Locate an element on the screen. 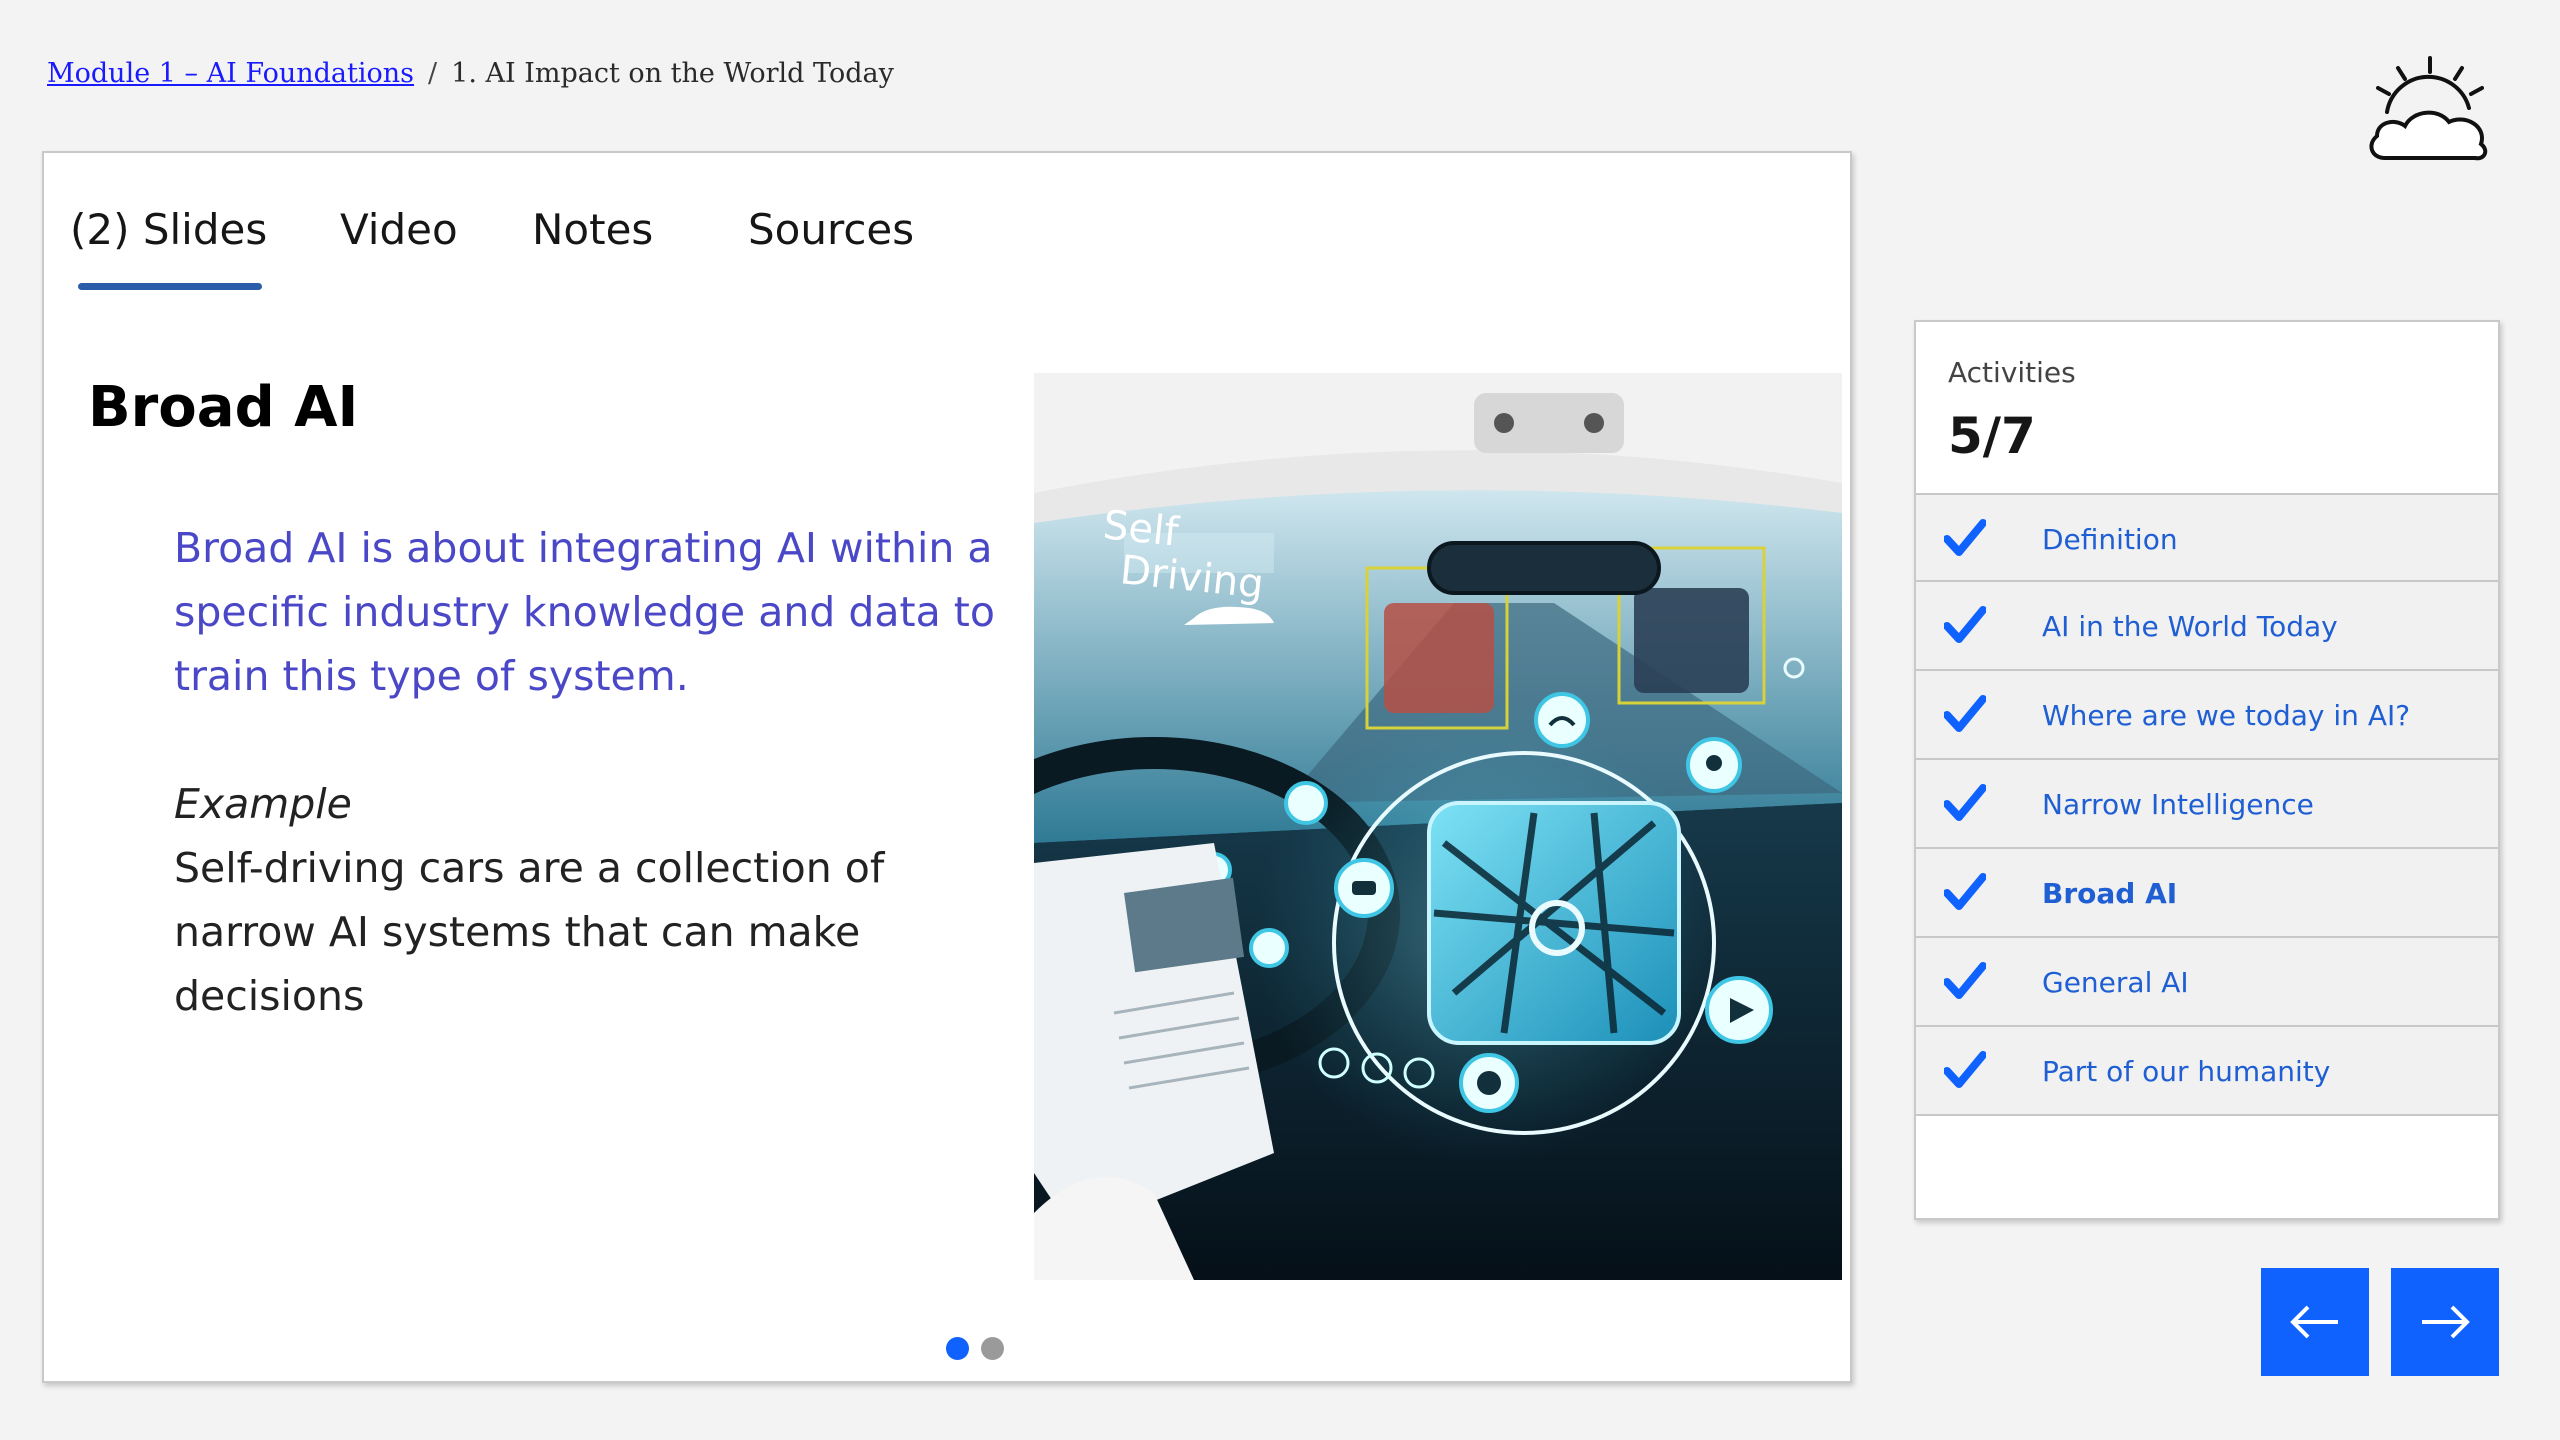 Image resolution: width=2560 pixels, height=1440 pixels. slide-title: Broad AI is located at coordinates (223, 407).